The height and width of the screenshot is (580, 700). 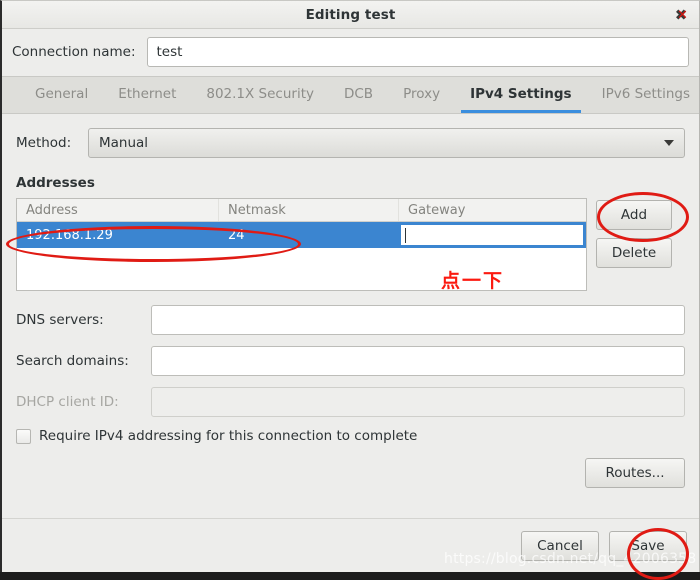 What do you see at coordinates (358, 94) in the screenshot?
I see `tab-dcb: DCB` at bounding box center [358, 94].